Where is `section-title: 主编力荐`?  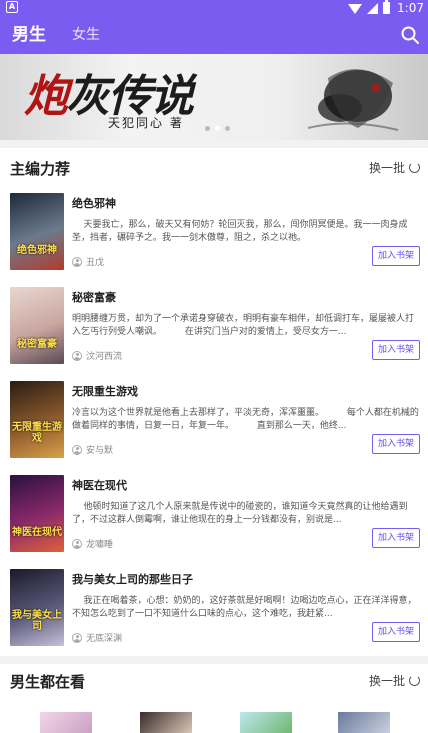 section-title: 主编力荐 is located at coordinates (40, 169).